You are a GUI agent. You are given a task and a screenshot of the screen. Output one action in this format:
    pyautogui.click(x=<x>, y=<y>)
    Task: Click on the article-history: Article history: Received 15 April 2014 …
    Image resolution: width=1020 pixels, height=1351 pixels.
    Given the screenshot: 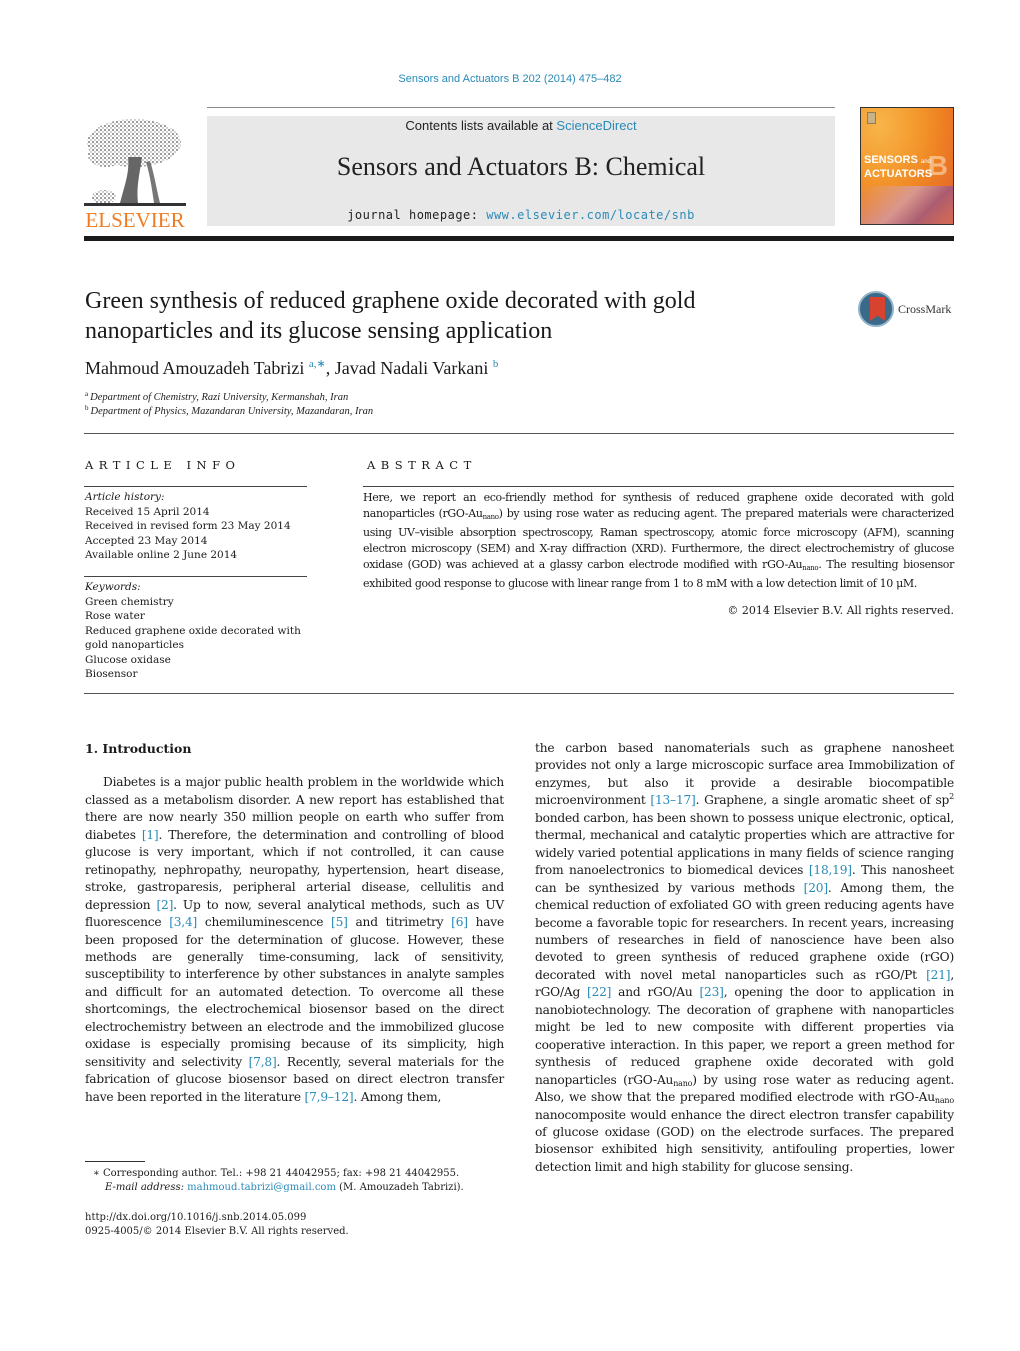 What is the action you would take?
    pyautogui.click(x=197, y=526)
    